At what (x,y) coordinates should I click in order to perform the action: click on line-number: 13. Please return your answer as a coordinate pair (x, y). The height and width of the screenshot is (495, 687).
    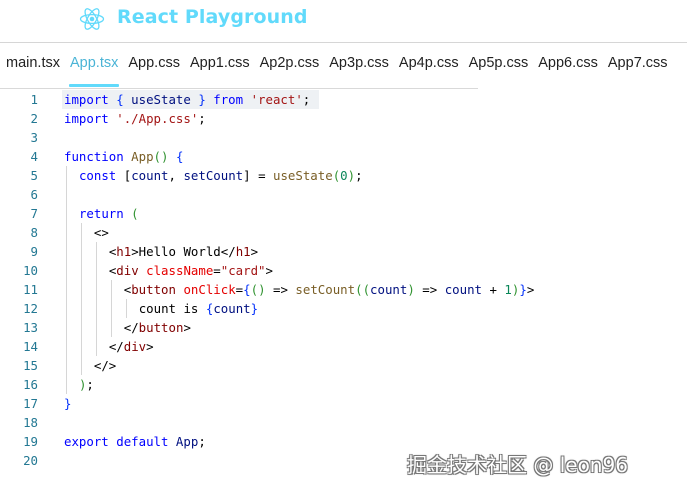
    Looking at the image, I should click on (30, 327).